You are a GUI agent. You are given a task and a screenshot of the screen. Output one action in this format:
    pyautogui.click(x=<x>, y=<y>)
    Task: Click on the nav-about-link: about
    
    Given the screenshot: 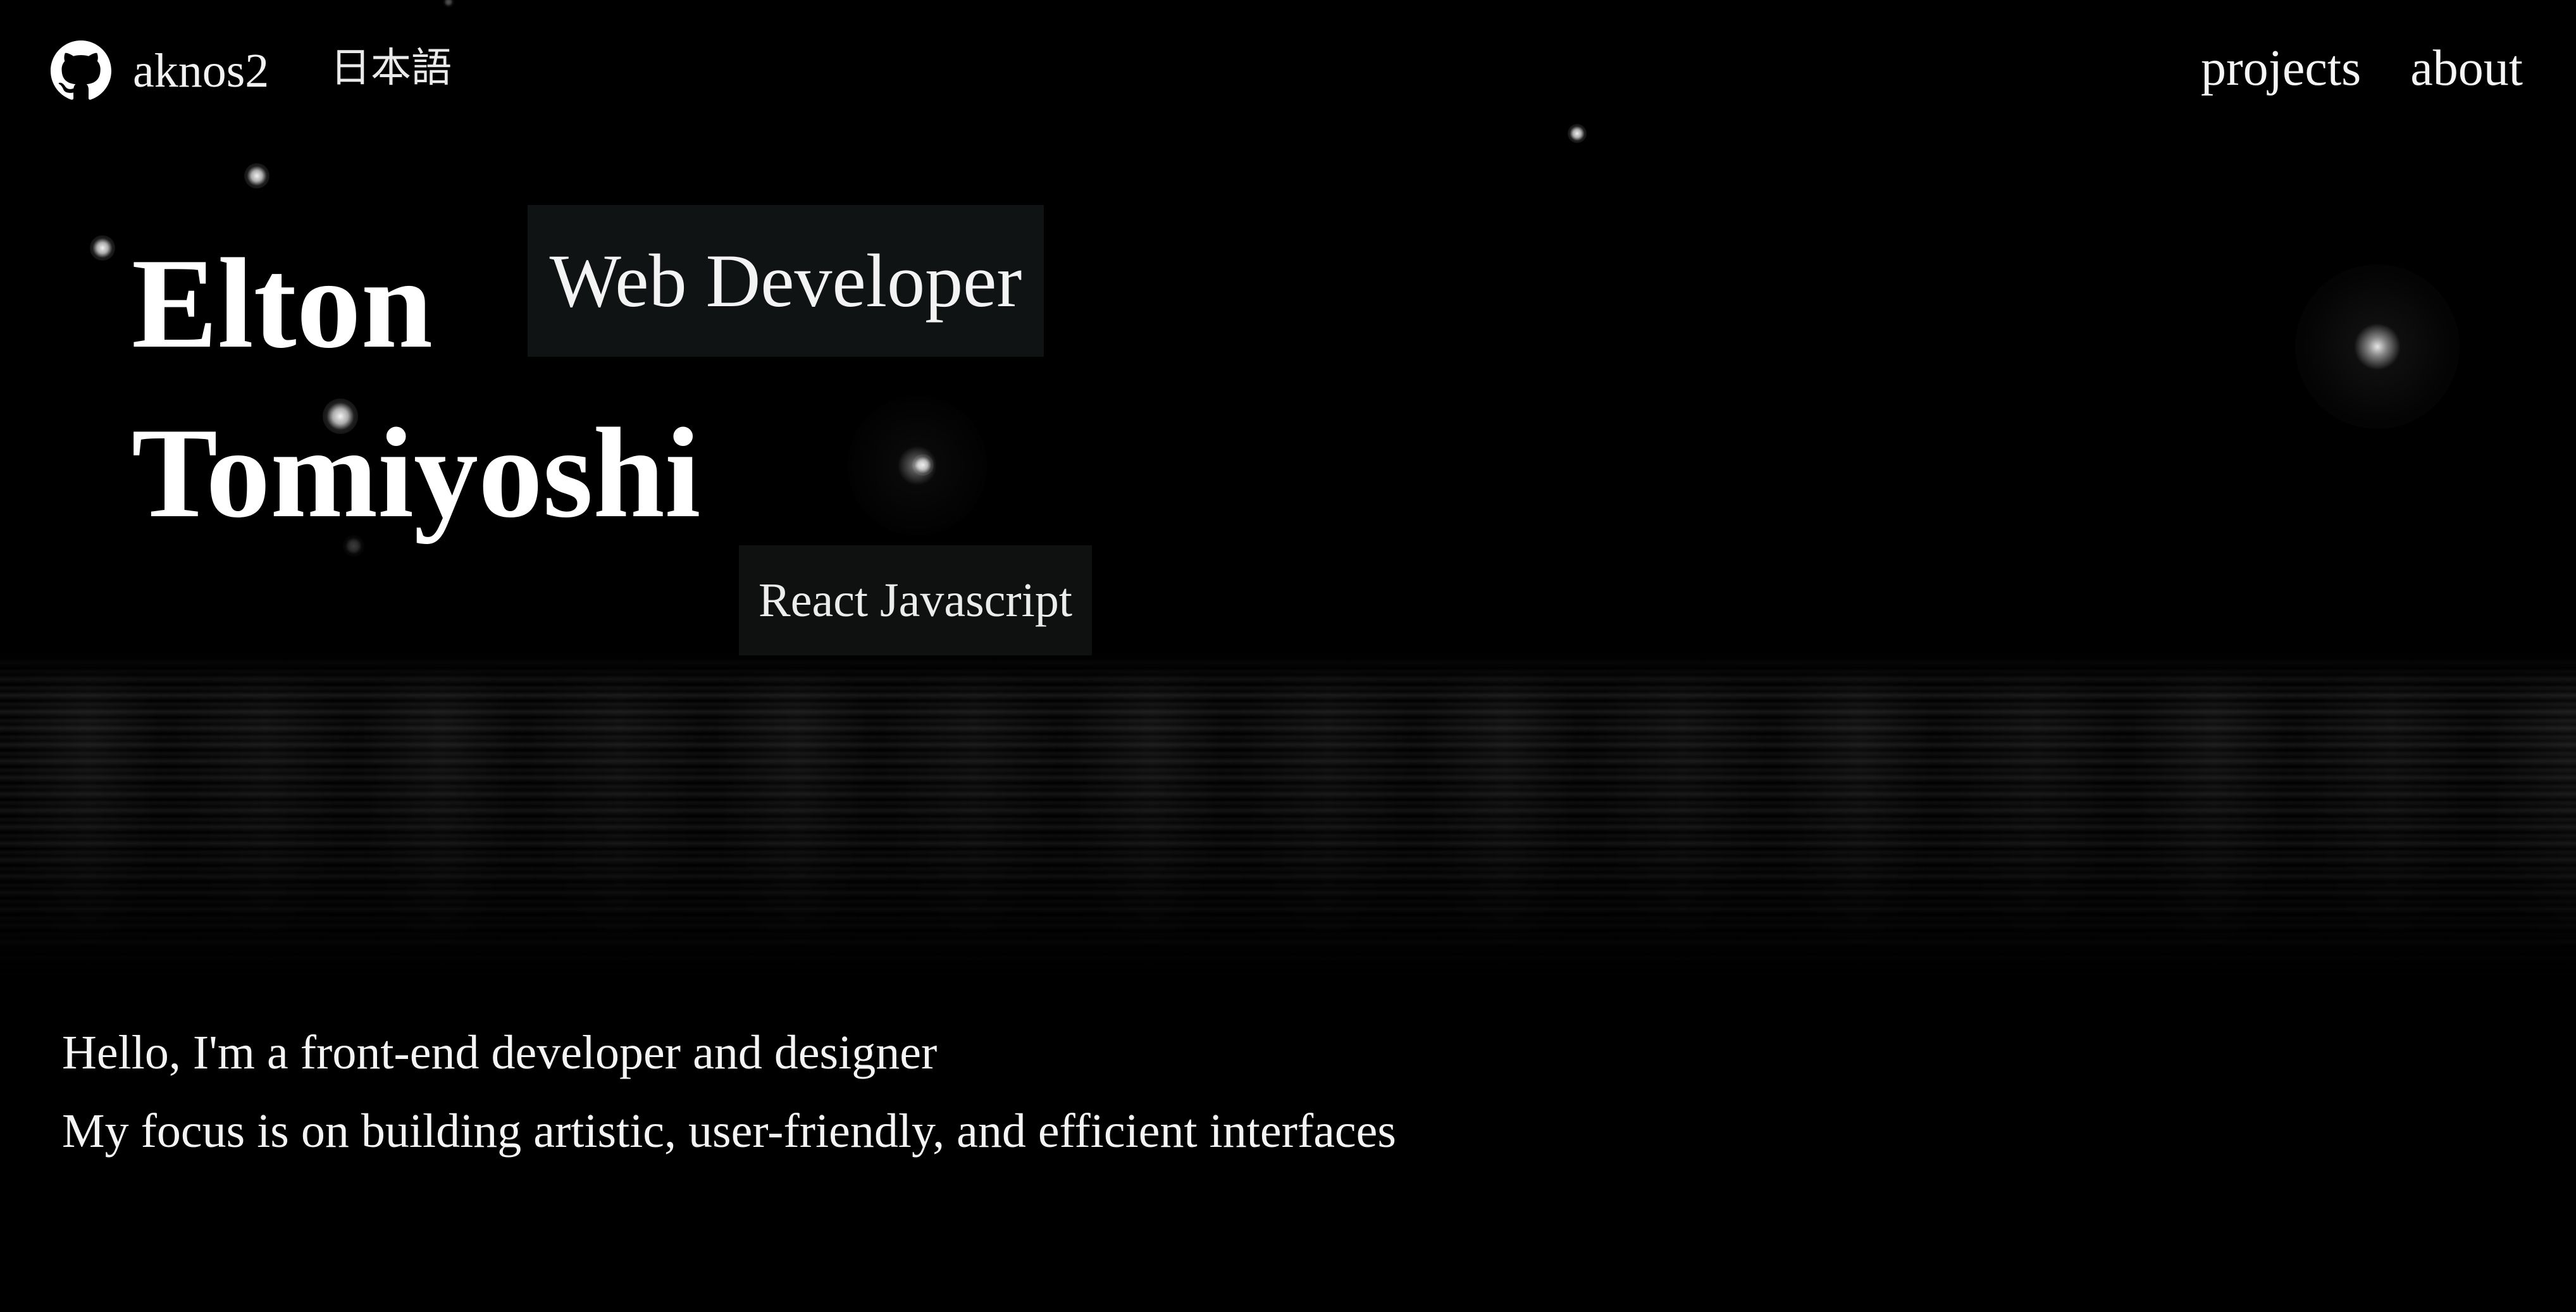 What is the action you would take?
    pyautogui.click(x=2467, y=68)
    